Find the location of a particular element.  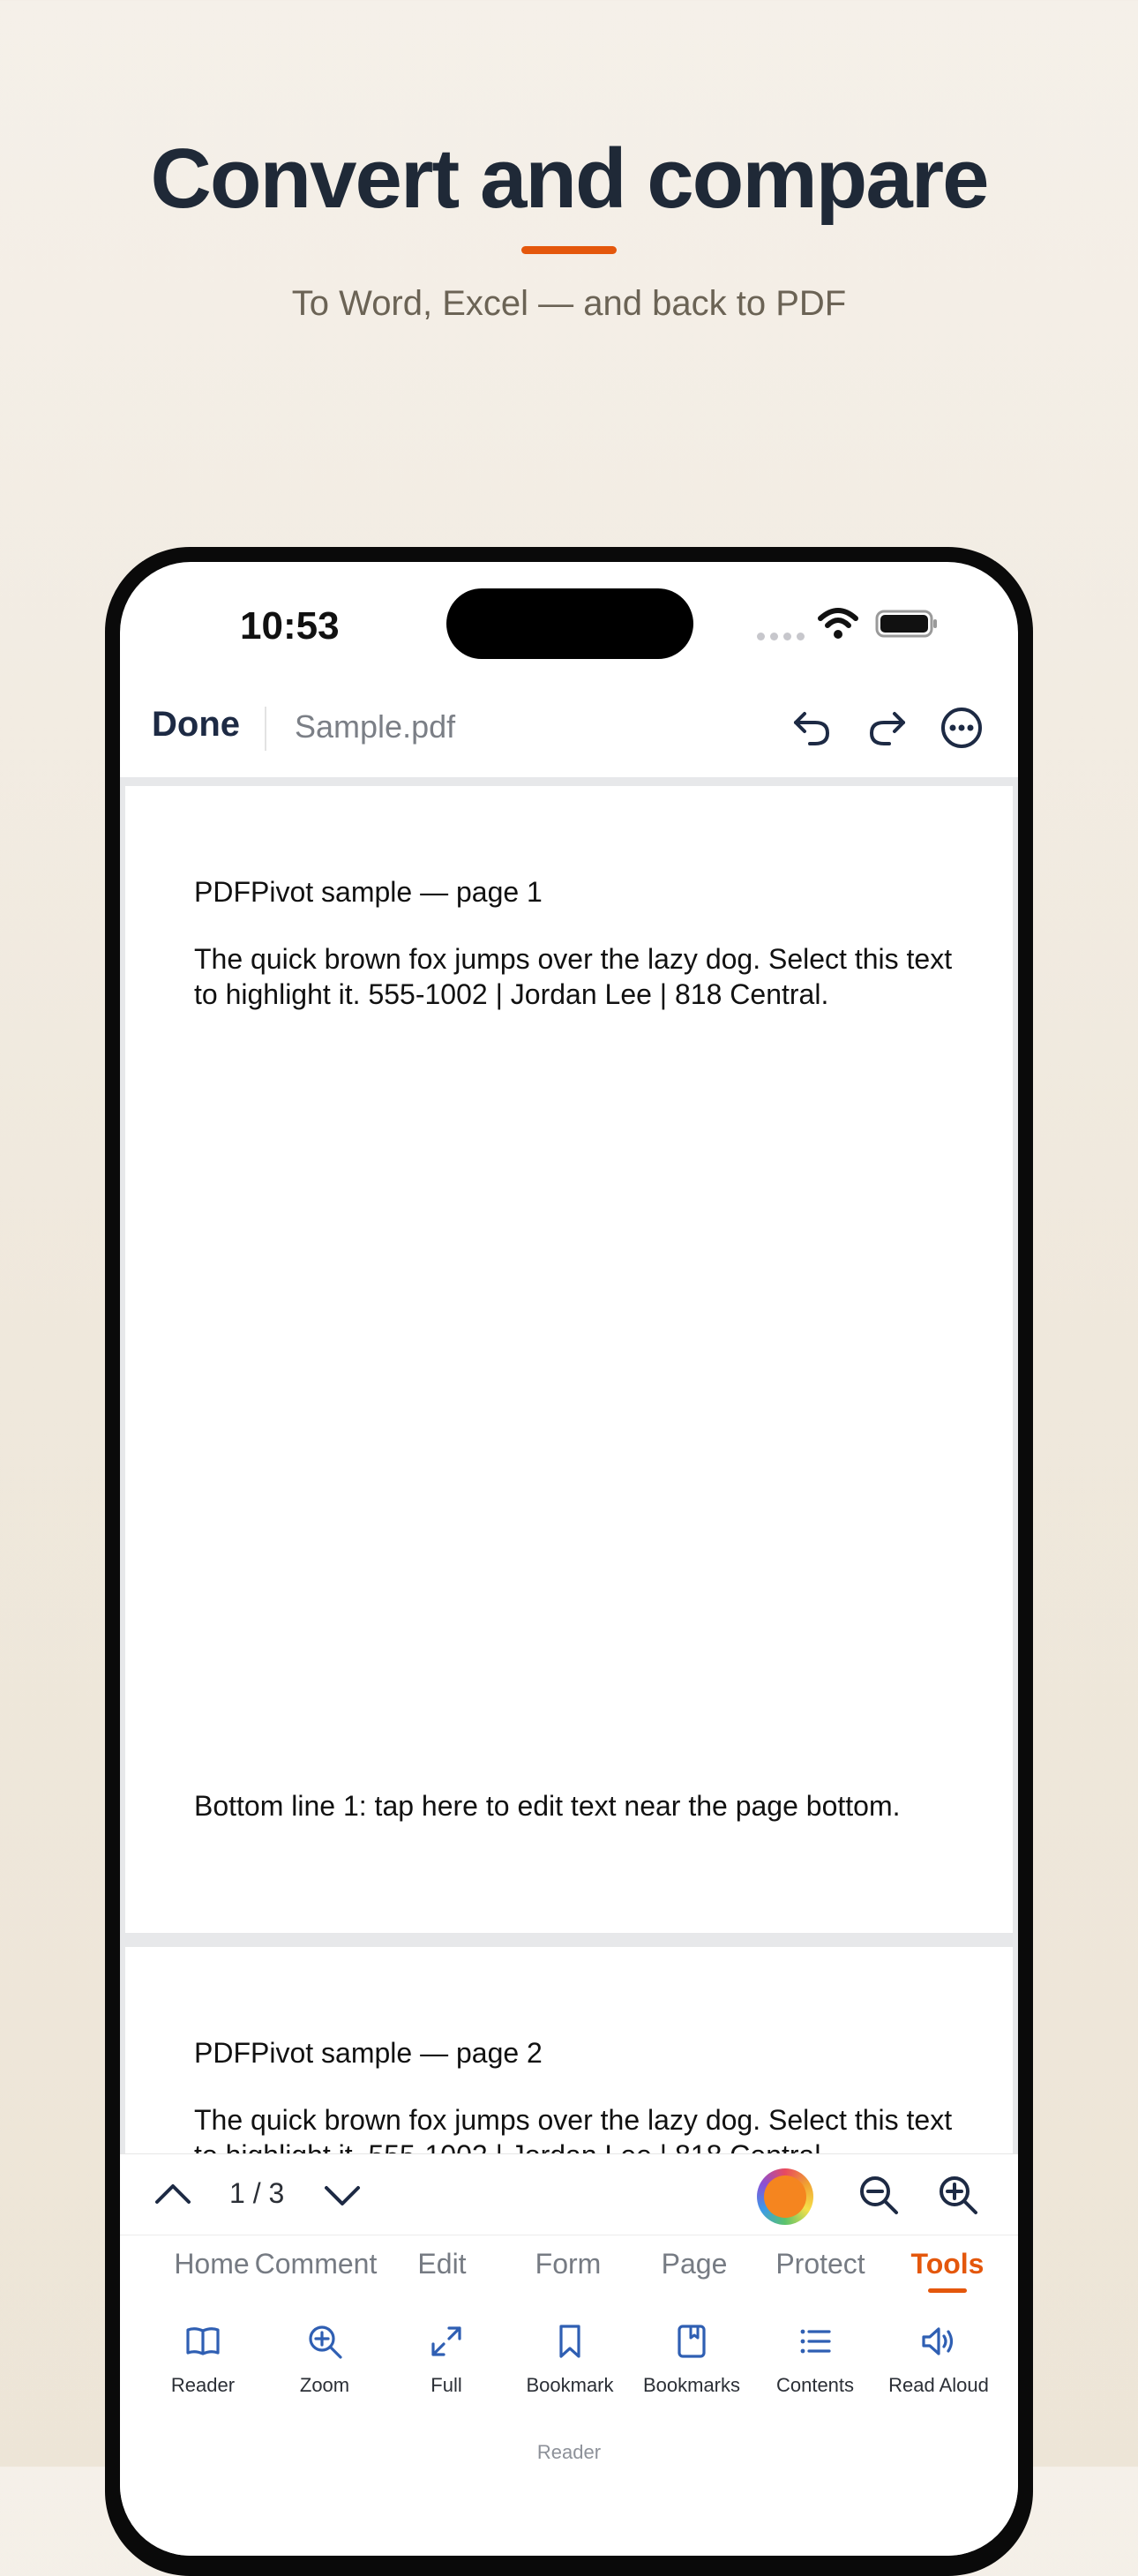

done-button: Done is located at coordinates (196, 725).